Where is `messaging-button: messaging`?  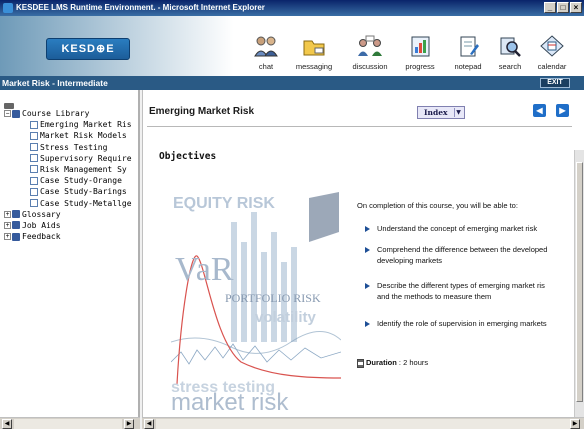
messaging-button: messaging is located at coordinates (314, 52).